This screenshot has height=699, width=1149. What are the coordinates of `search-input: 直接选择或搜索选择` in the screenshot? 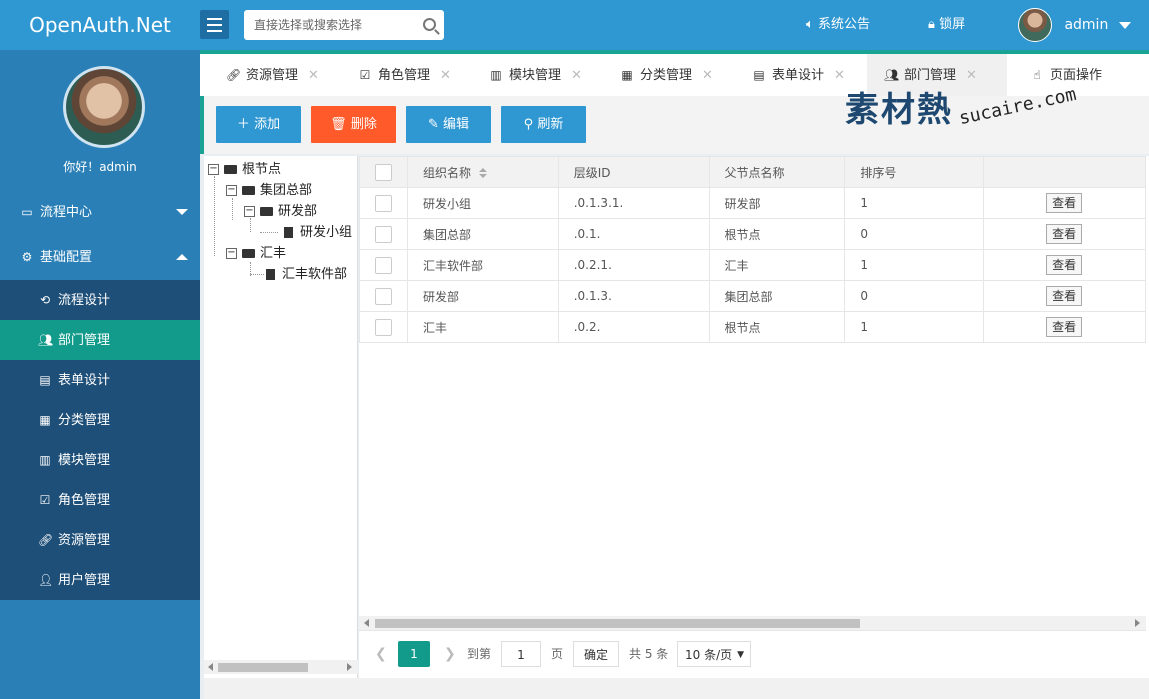 It's located at (344, 25).